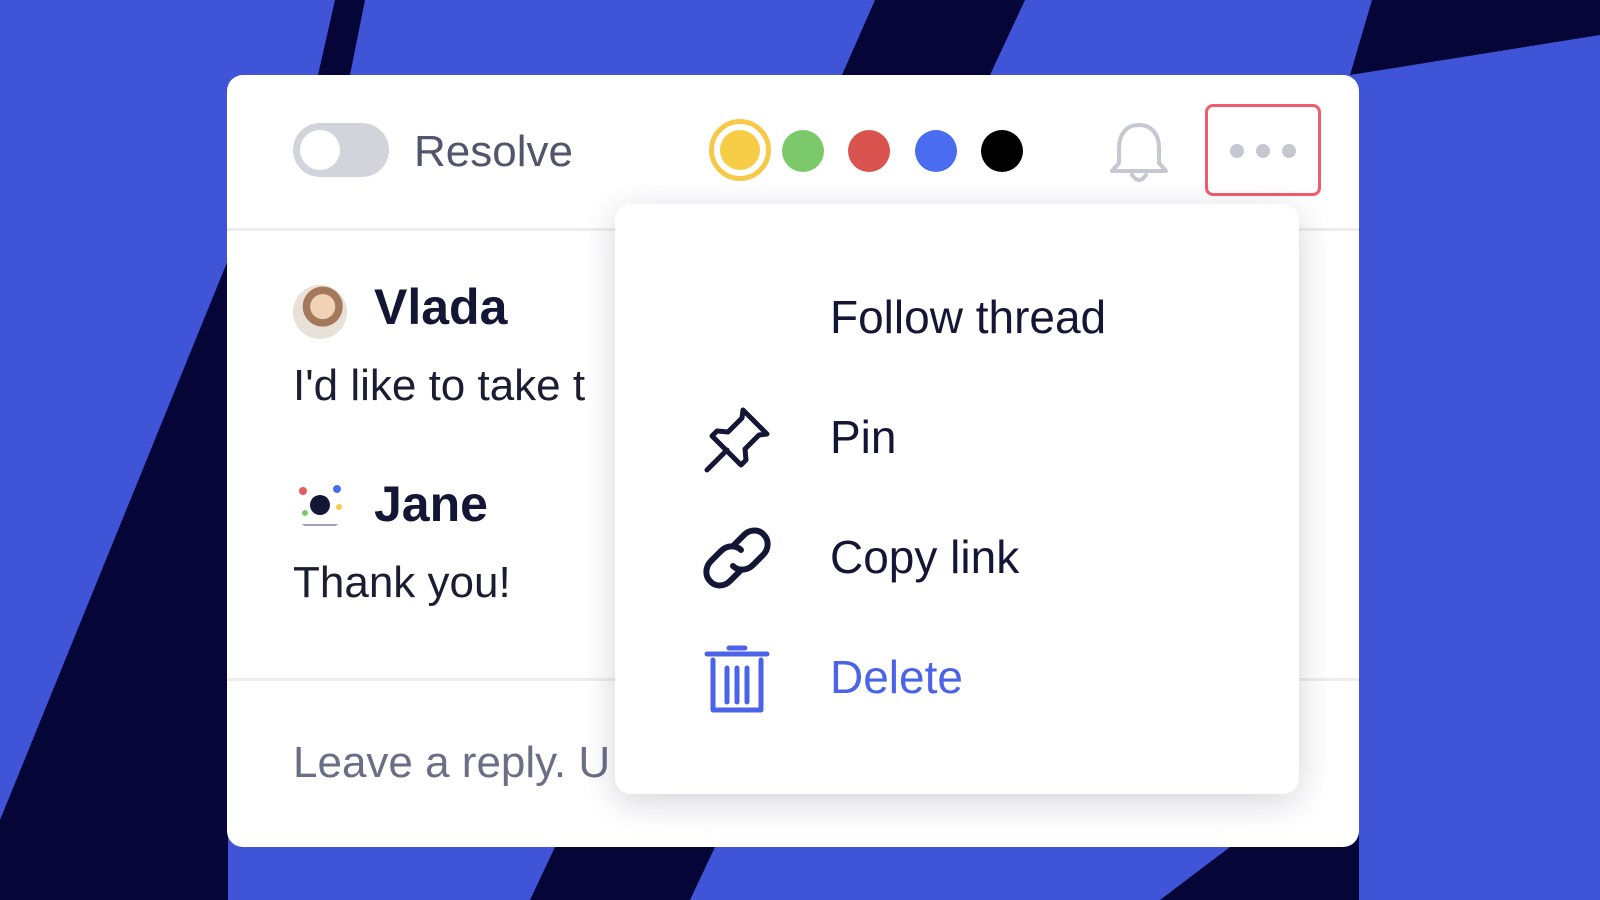 The image size is (1600, 900). Describe the element at coordinates (1139, 153) in the screenshot. I see `bell-icon` at that location.